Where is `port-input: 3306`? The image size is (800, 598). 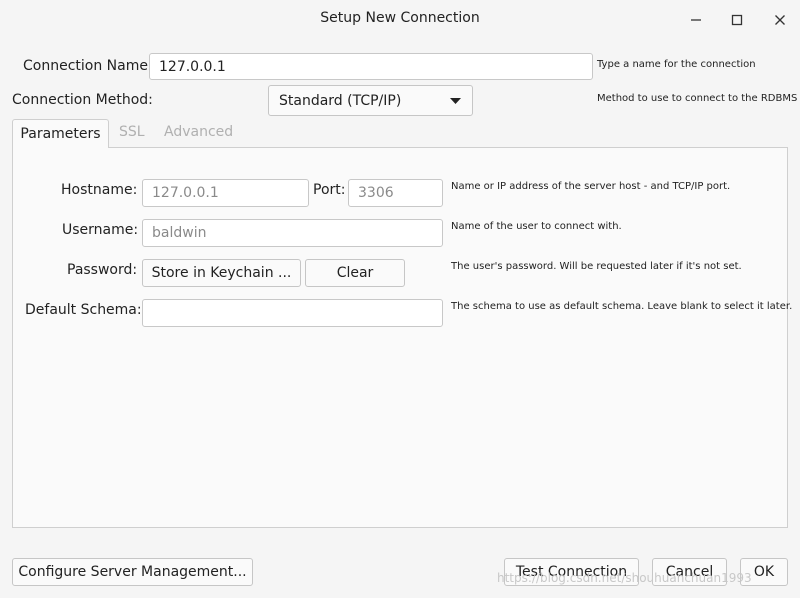
port-input: 3306 is located at coordinates (395, 193).